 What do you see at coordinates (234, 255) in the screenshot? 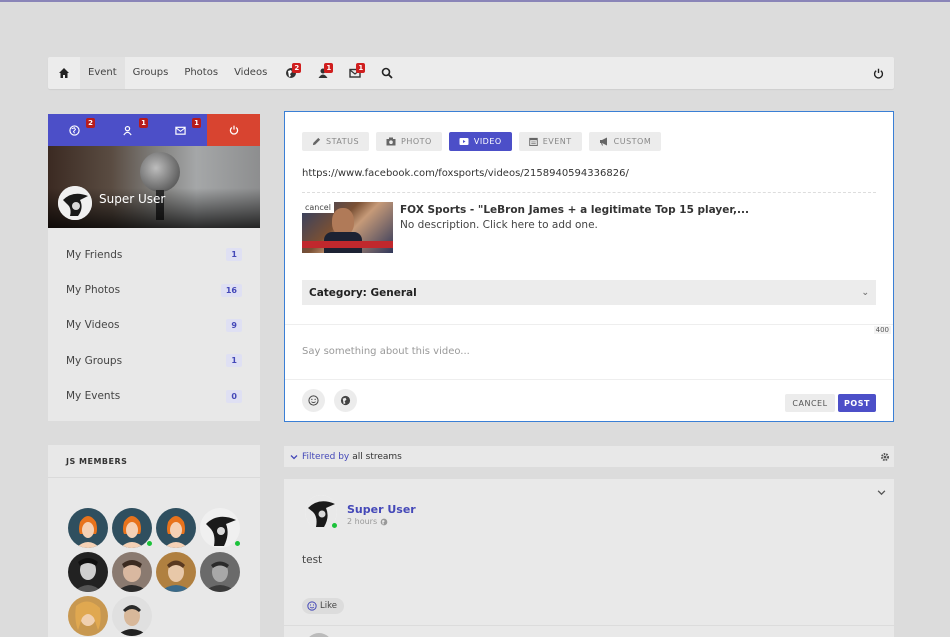
I see `count-badge: 1` at bounding box center [234, 255].